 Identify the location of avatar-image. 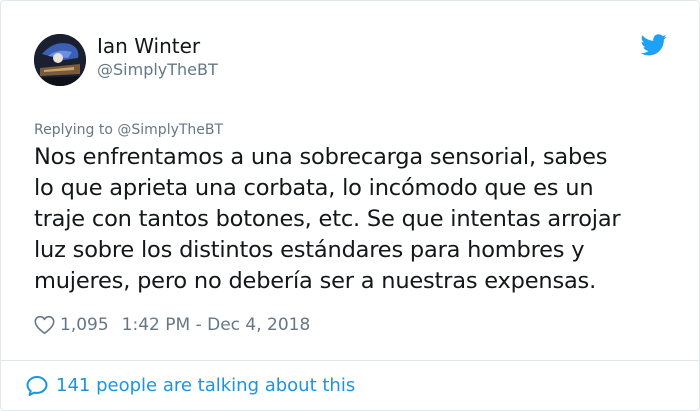
(60, 60).